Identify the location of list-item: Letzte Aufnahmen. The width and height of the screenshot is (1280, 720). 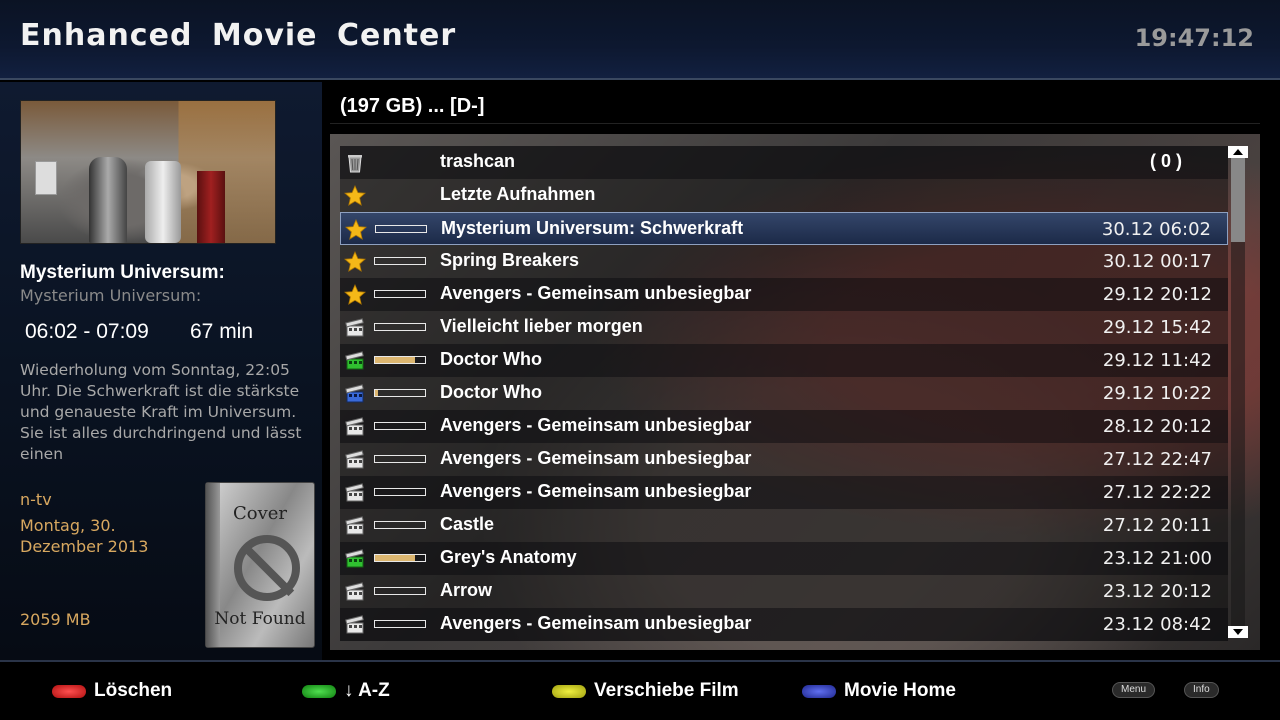
(784, 195).